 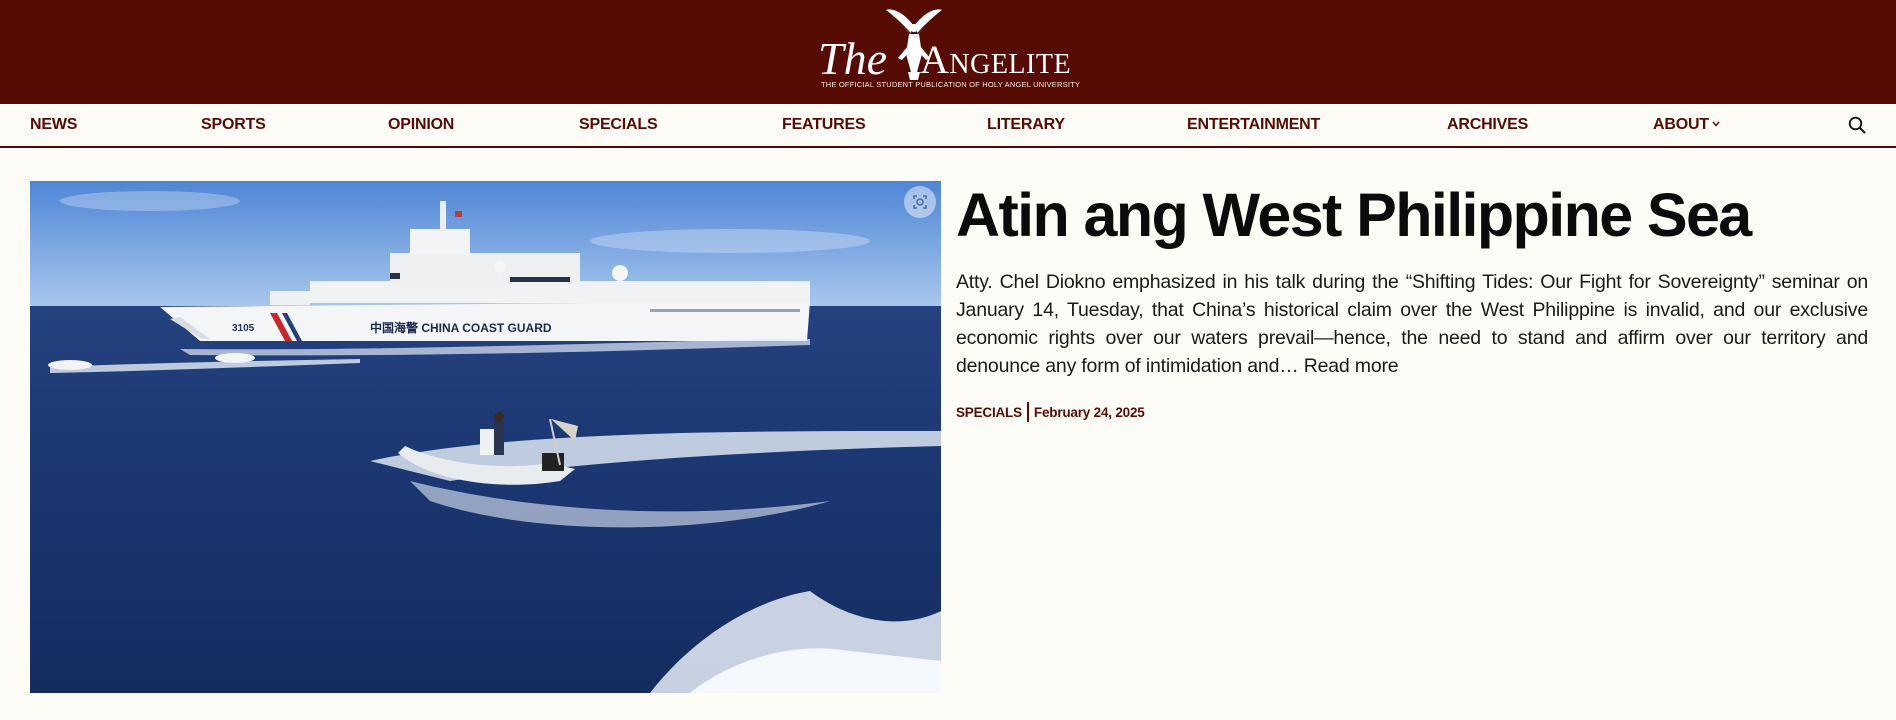 I want to click on image-zoom-button, so click(x=920, y=202).